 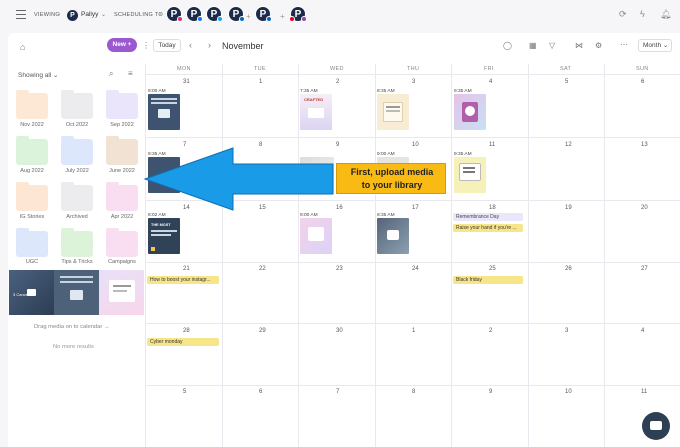 I want to click on day-number: 30, so click(x=339, y=331).